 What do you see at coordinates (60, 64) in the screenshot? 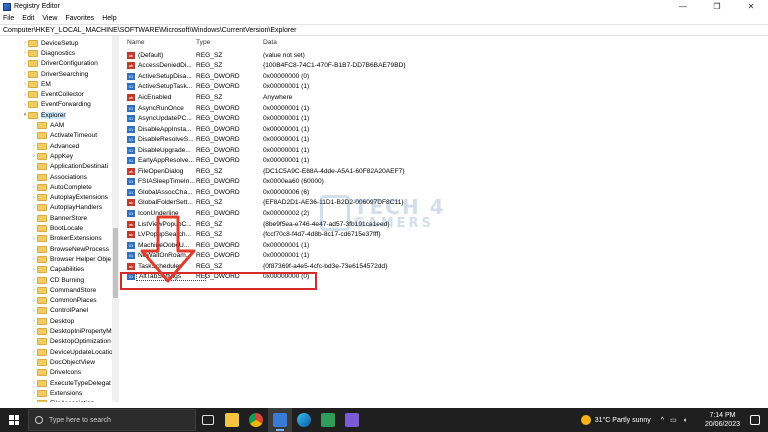
I see `tree-item: › DriverConfiguration` at bounding box center [60, 64].